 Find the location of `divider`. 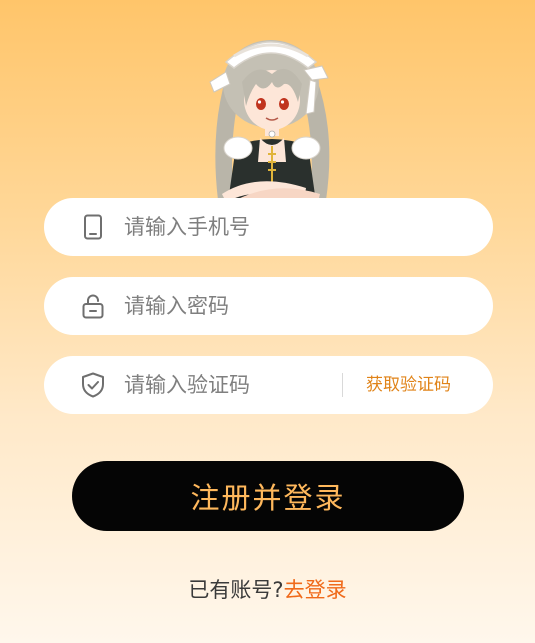

divider is located at coordinates (342, 385).